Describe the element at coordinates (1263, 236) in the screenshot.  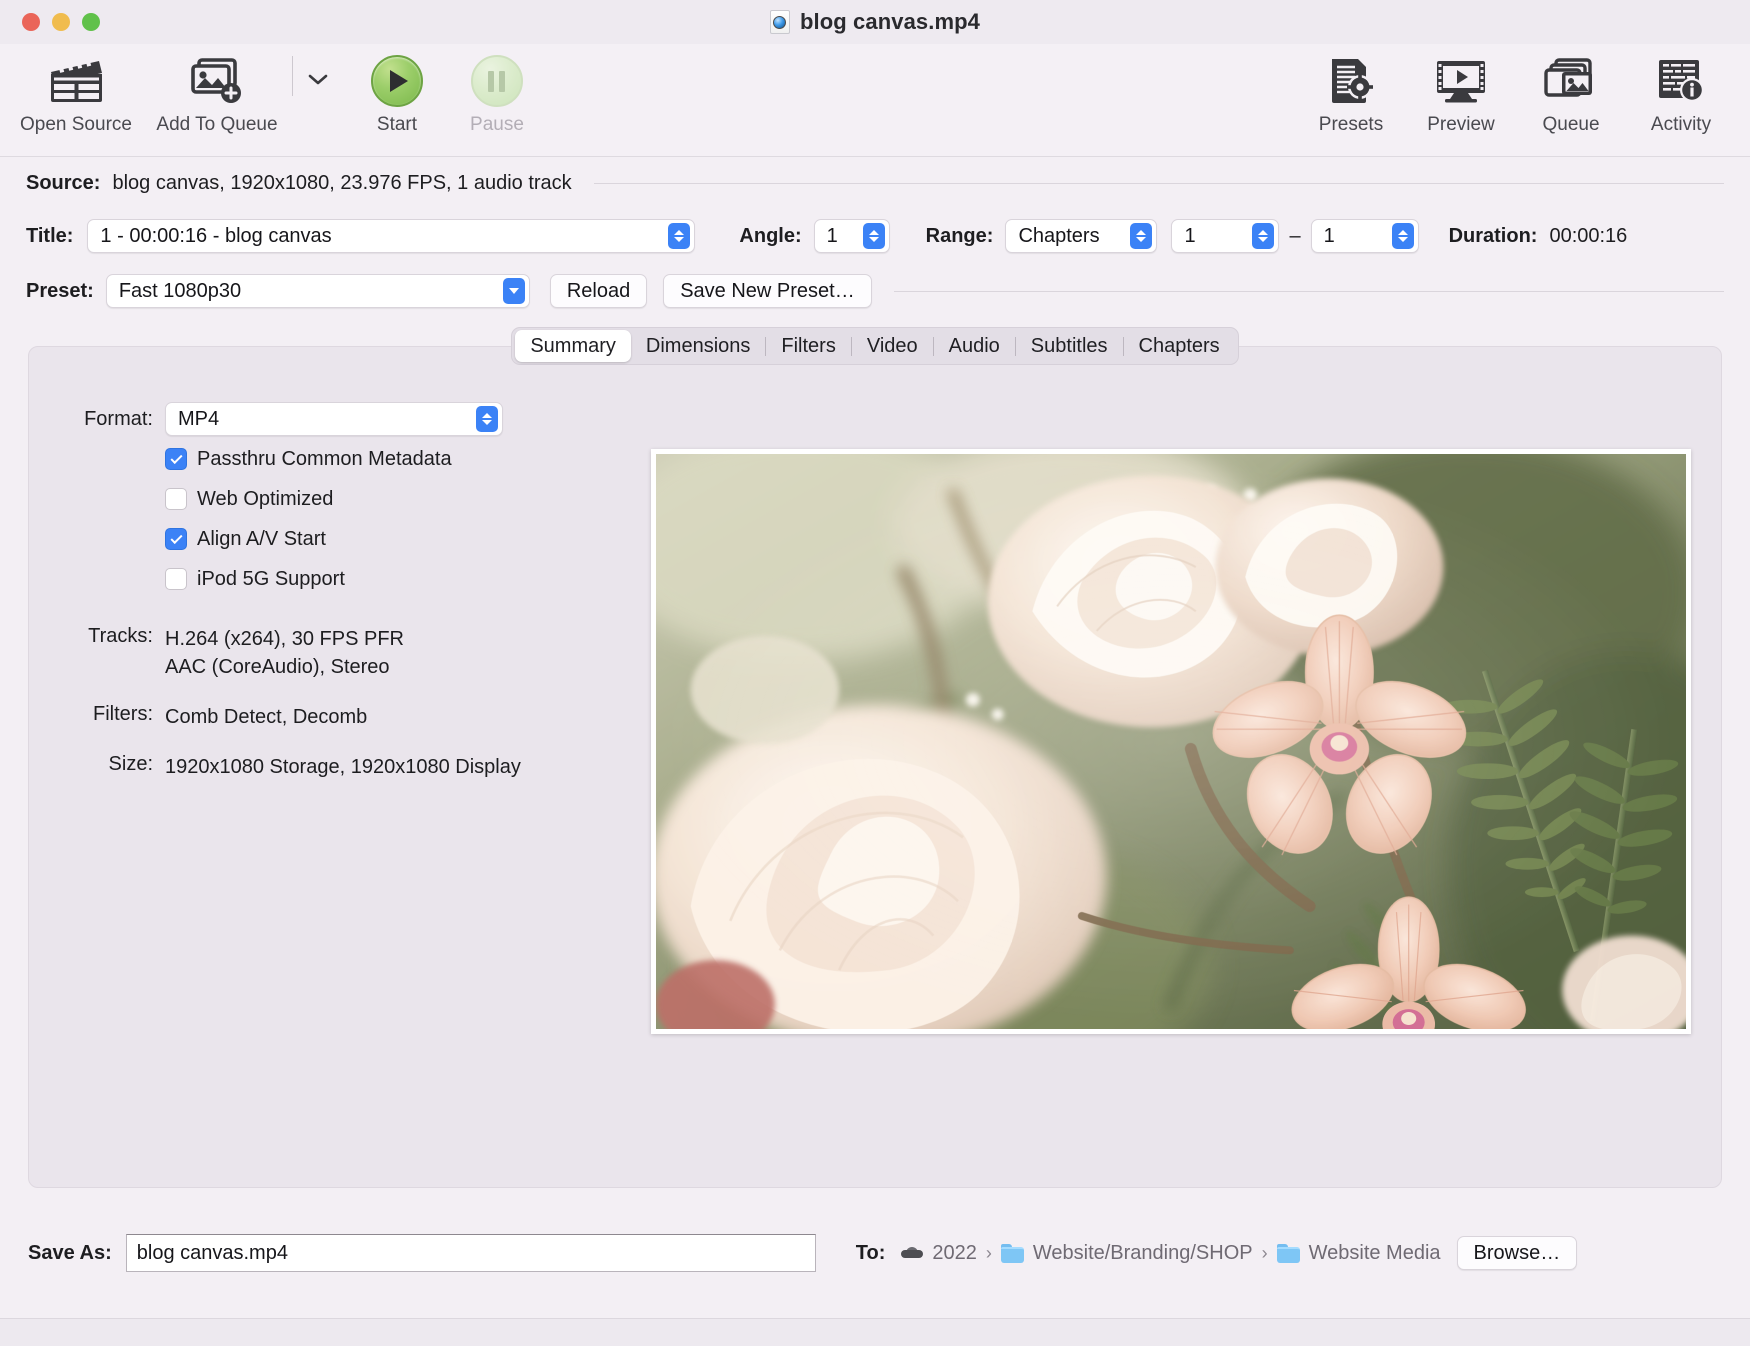
I see `range-start-stepper-icon` at that location.